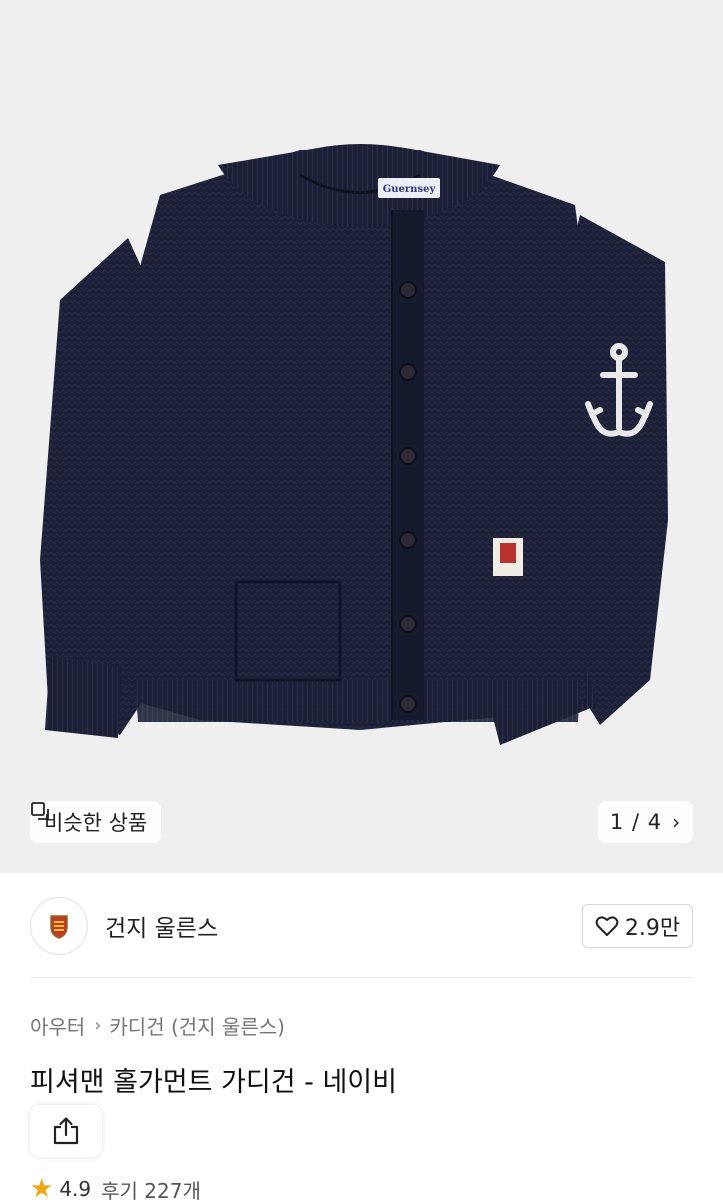  I want to click on rating-value: 4.9, so click(75, 1188).